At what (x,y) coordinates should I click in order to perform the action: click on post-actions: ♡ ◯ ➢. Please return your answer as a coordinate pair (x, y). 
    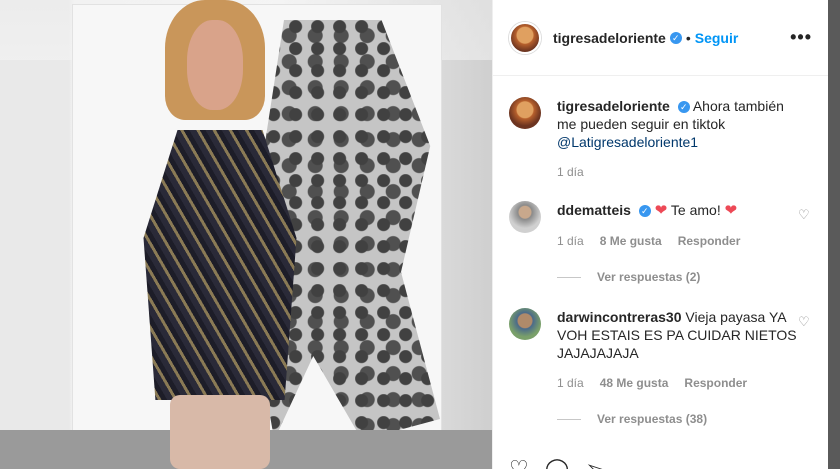
    Looking at the image, I should click on (556, 463).